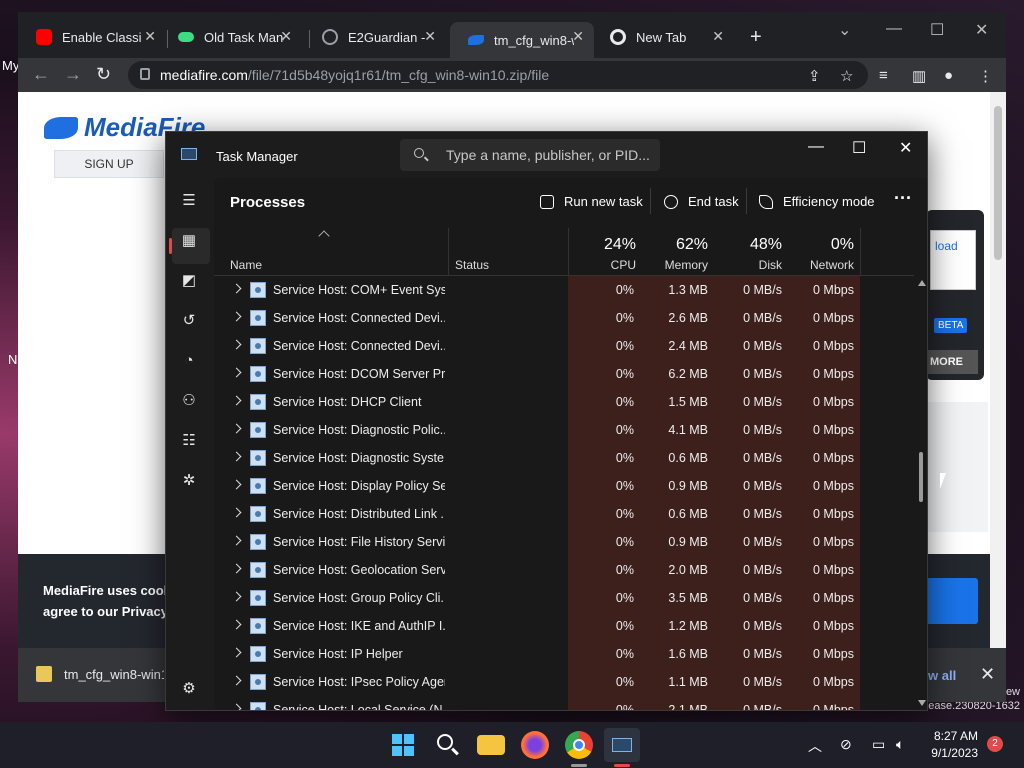 This screenshot has width=1024, height=768. What do you see at coordinates (447, 745) in the screenshot?
I see `search-icon` at bounding box center [447, 745].